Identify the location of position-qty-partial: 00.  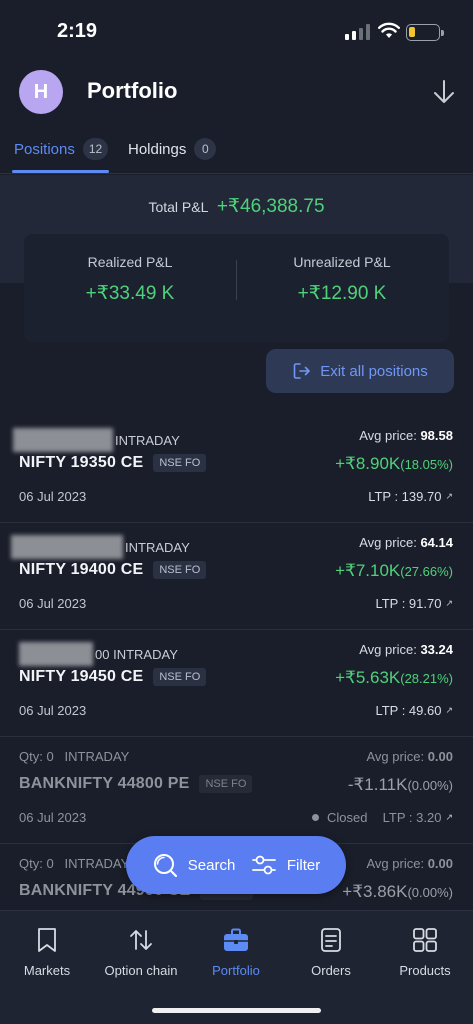
(102, 654).